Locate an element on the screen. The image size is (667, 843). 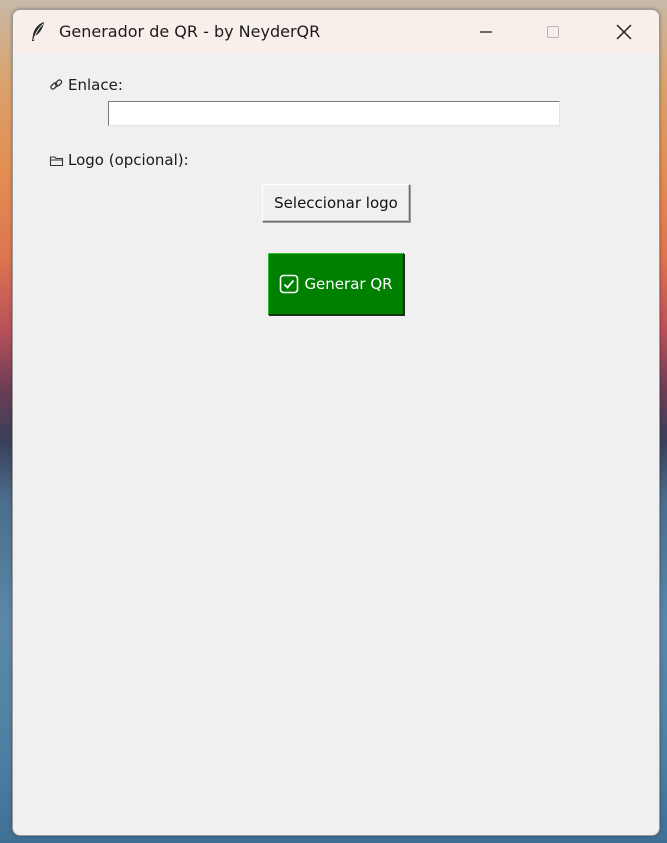
maximize-icon is located at coordinates (553, 32).